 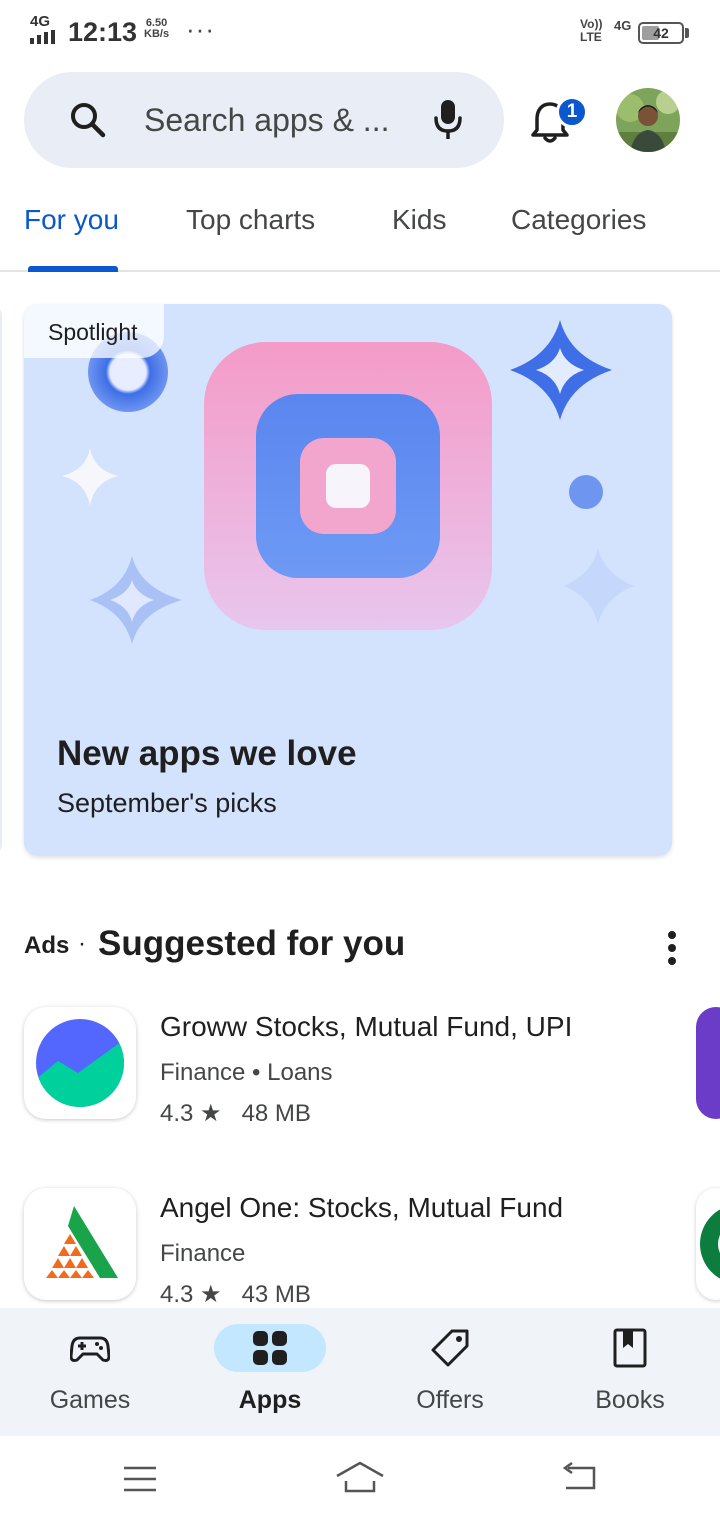 What do you see at coordinates (80, 1063) in the screenshot?
I see `groww-app-icon` at bounding box center [80, 1063].